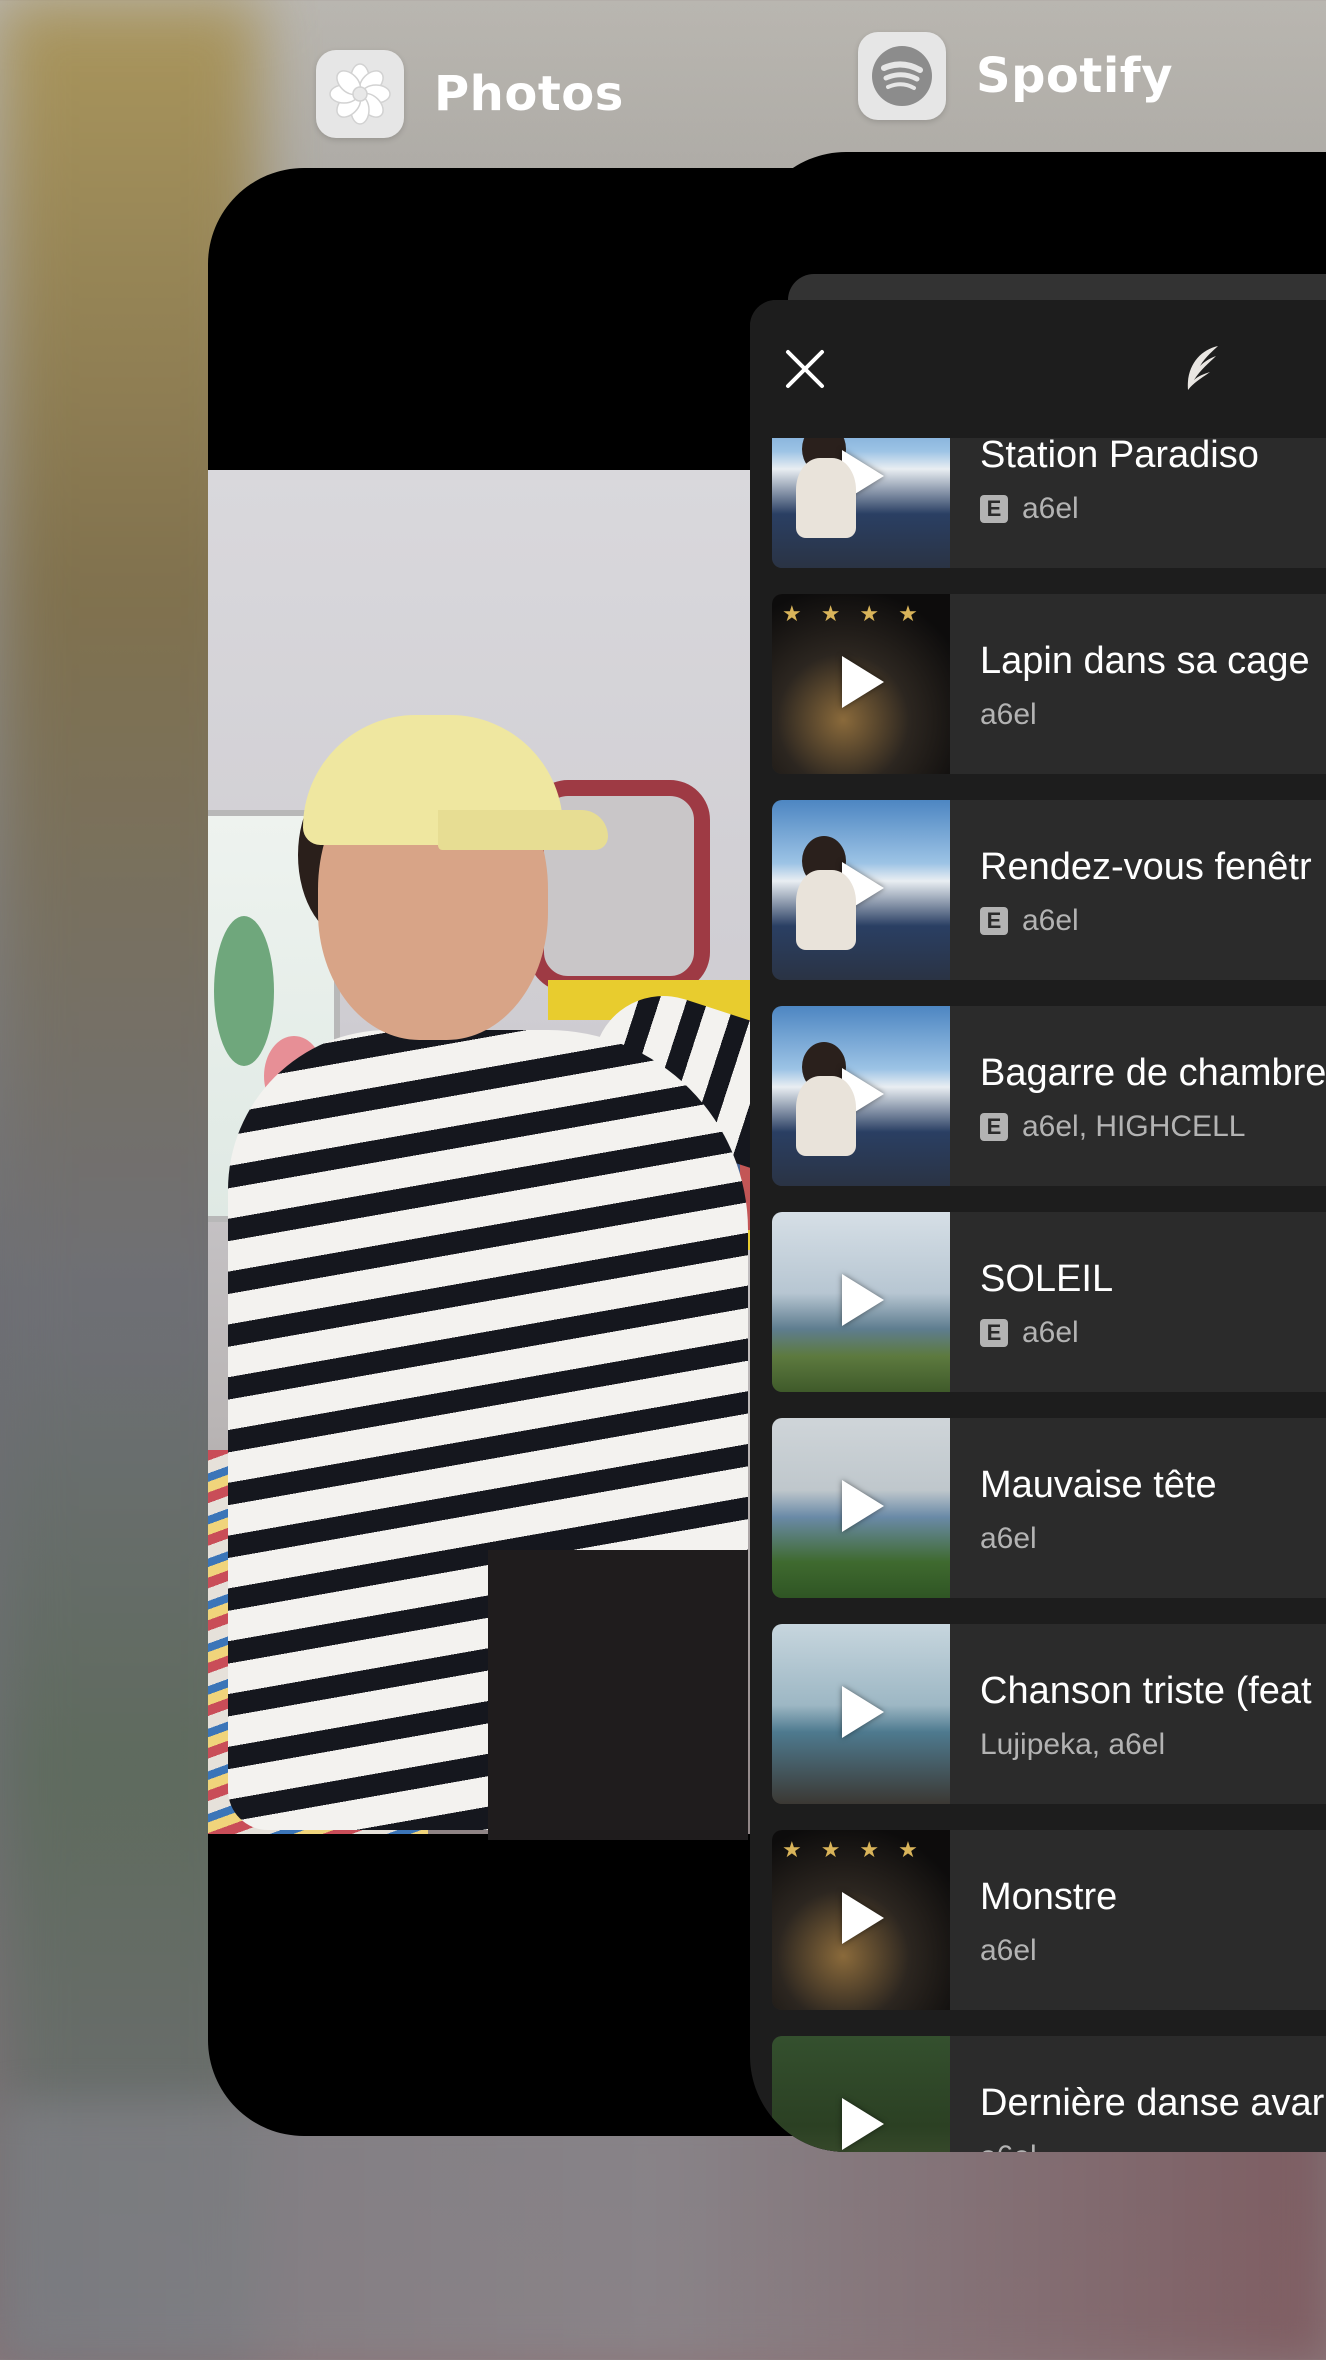 The height and width of the screenshot is (2360, 1326). Describe the element at coordinates (1049, 684) in the screenshot. I see `track-row: Lapin dans sa cage a6el` at that location.